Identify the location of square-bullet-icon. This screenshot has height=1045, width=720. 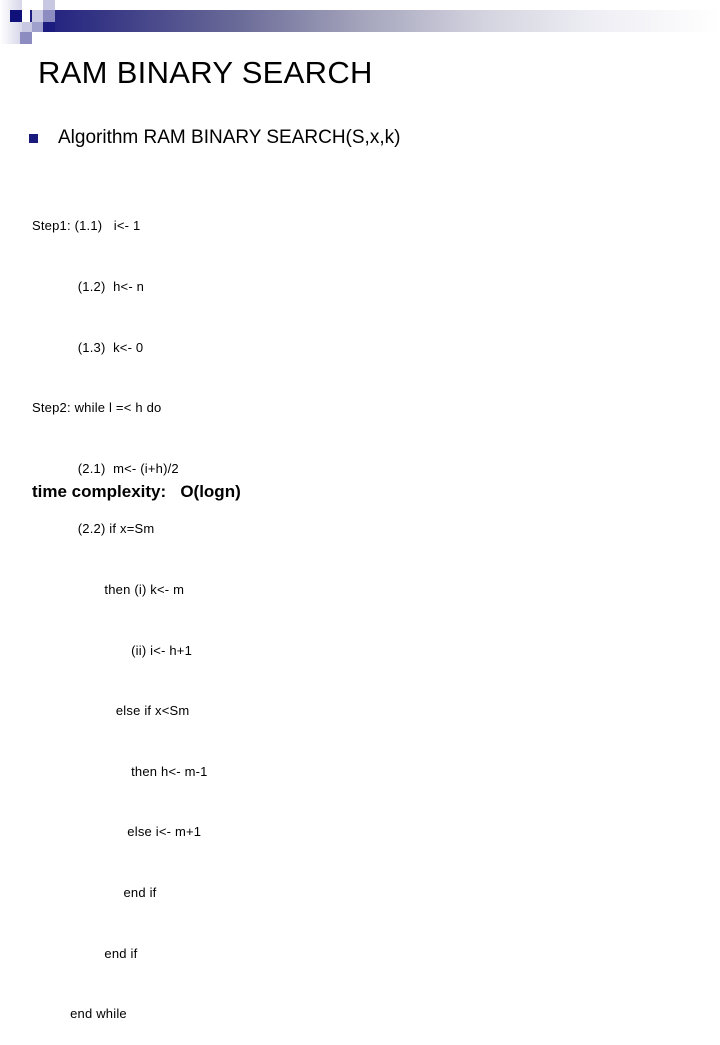
(33, 138).